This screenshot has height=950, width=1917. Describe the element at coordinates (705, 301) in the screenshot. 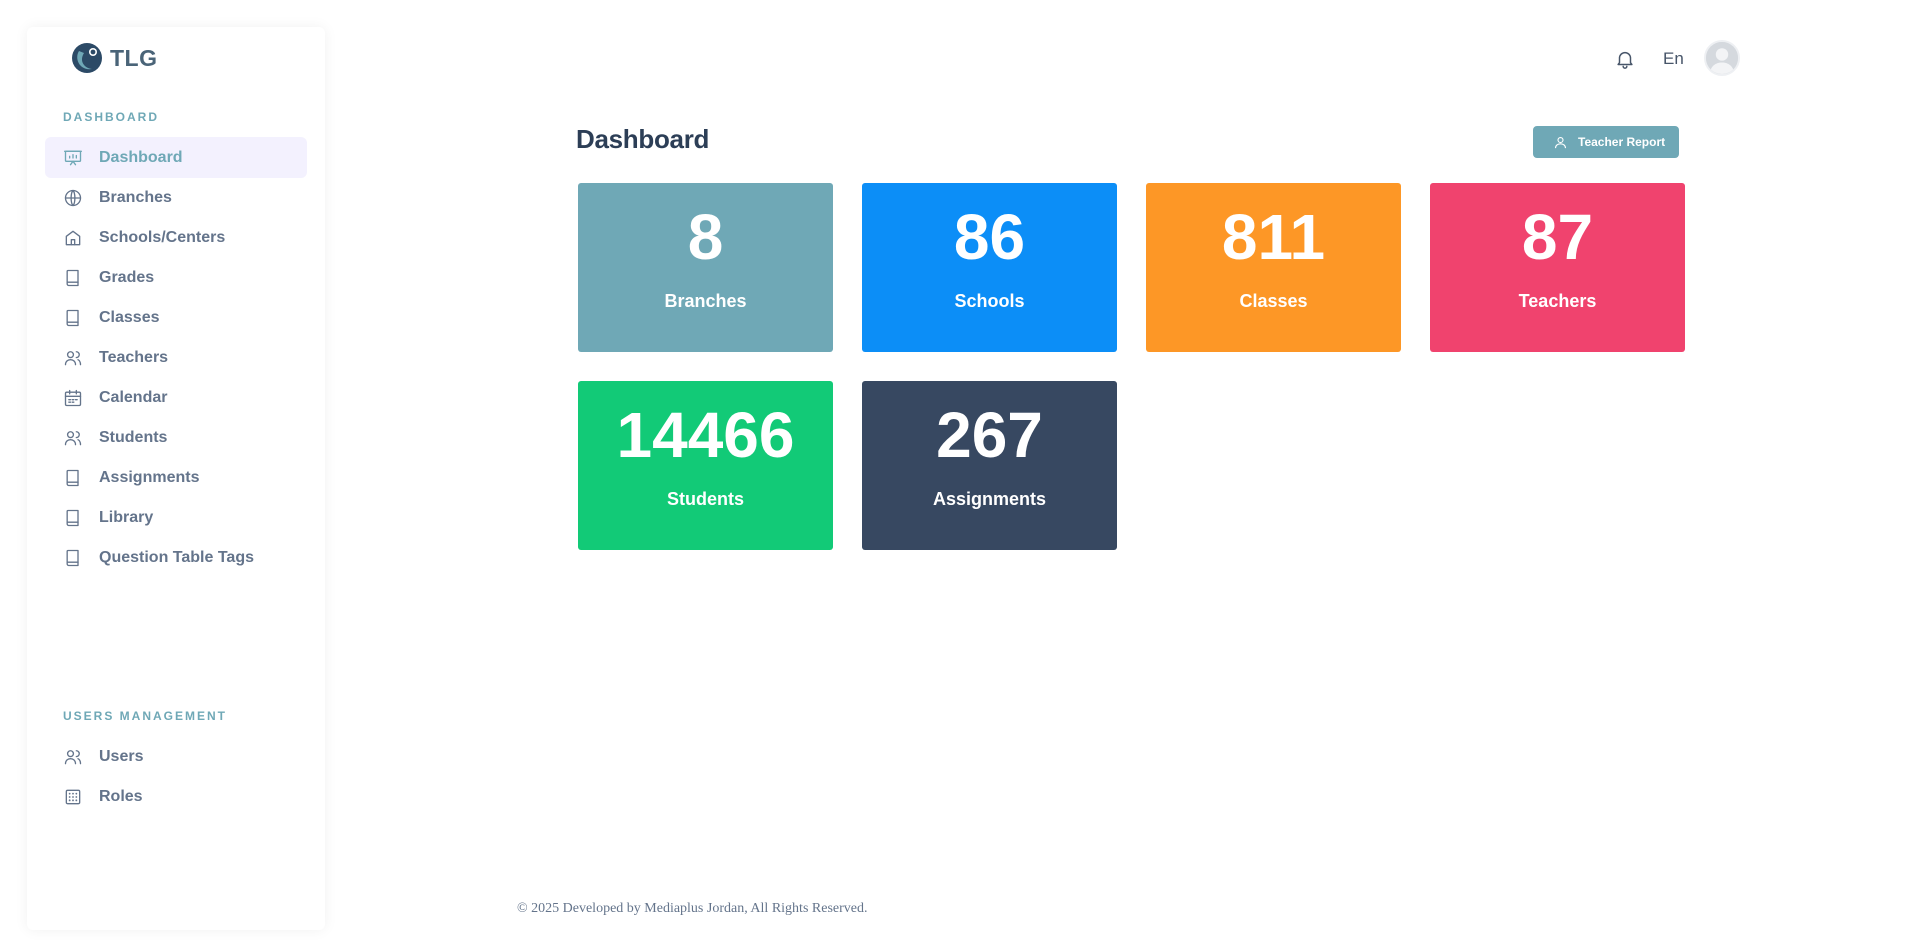

I see `stat-label: Branches` at that location.